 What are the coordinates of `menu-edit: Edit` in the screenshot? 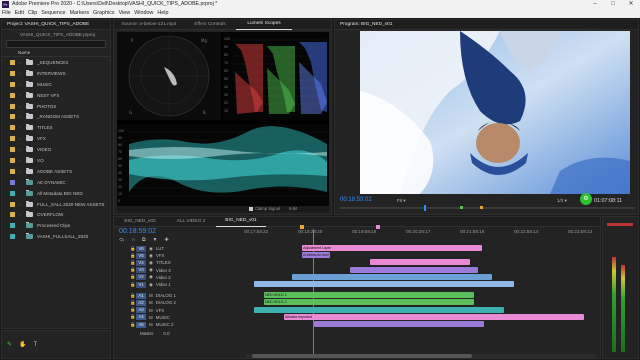 It's located at (19, 13).